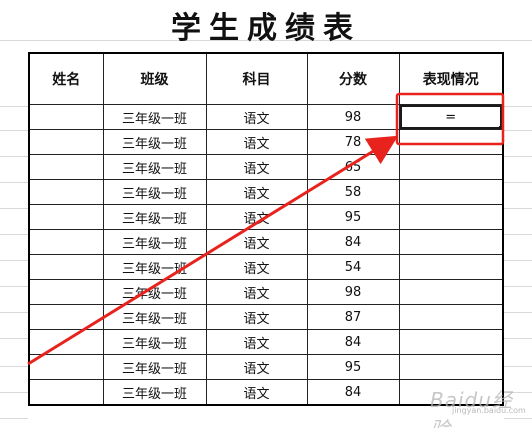 The image size is (532, 428). Describe the element at coordinates (353, 267) in the screenshot. I see `cell-score: 54` at that location.